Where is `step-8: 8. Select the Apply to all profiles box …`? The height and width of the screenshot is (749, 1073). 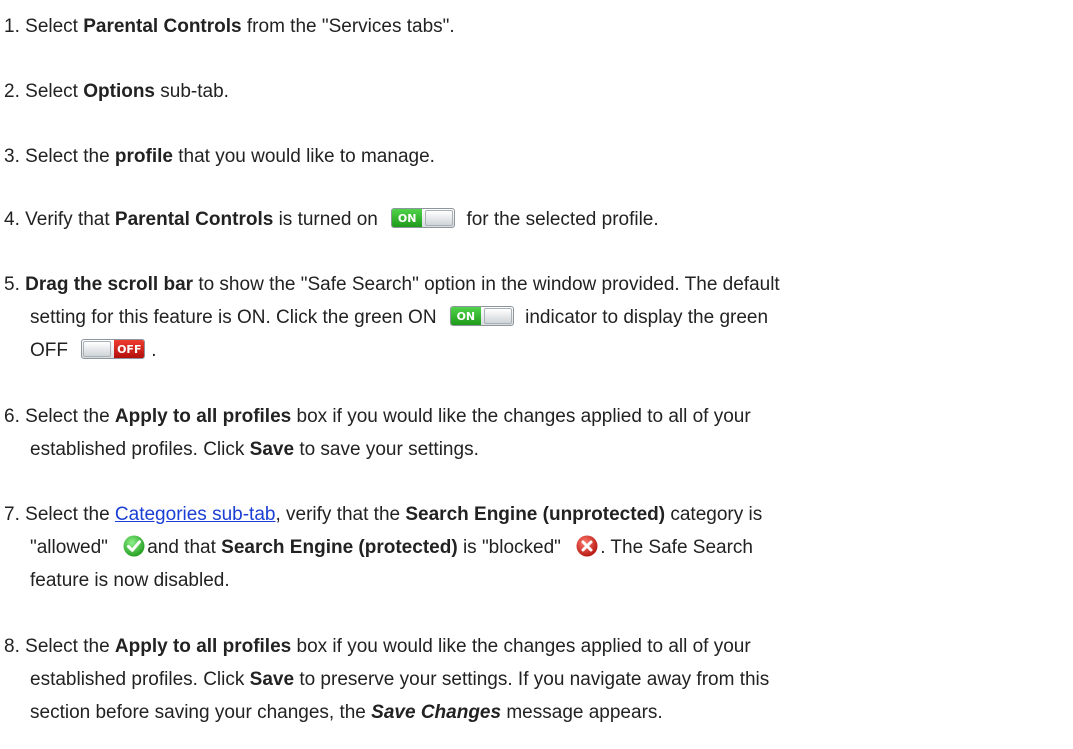
step-8: 8. Select the Apply to all profiles box … is located at coordinates (534, 679).